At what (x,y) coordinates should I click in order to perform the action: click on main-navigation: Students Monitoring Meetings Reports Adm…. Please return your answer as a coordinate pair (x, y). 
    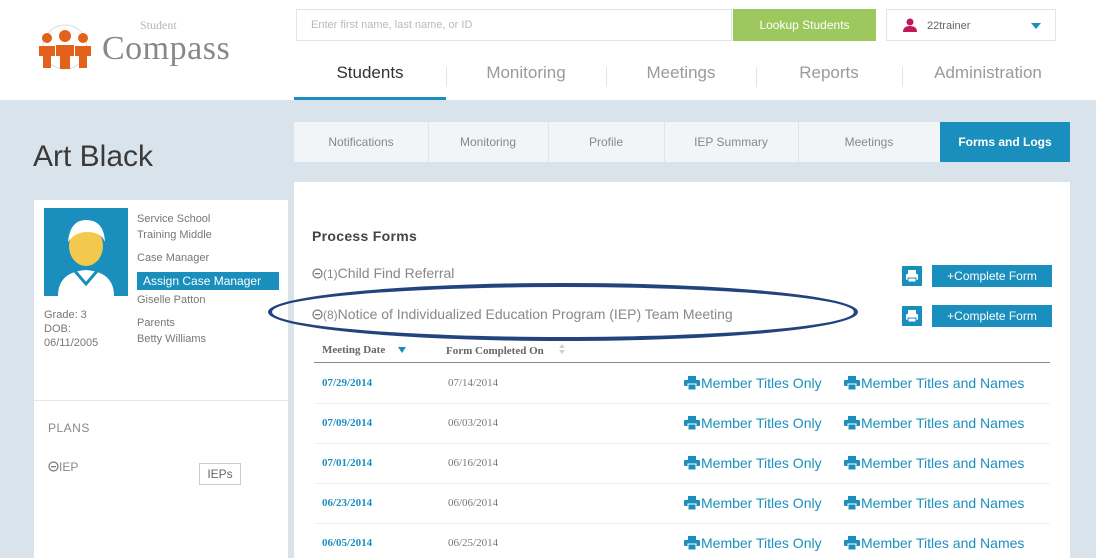
    Looking at the image, I should click on (684, 77).